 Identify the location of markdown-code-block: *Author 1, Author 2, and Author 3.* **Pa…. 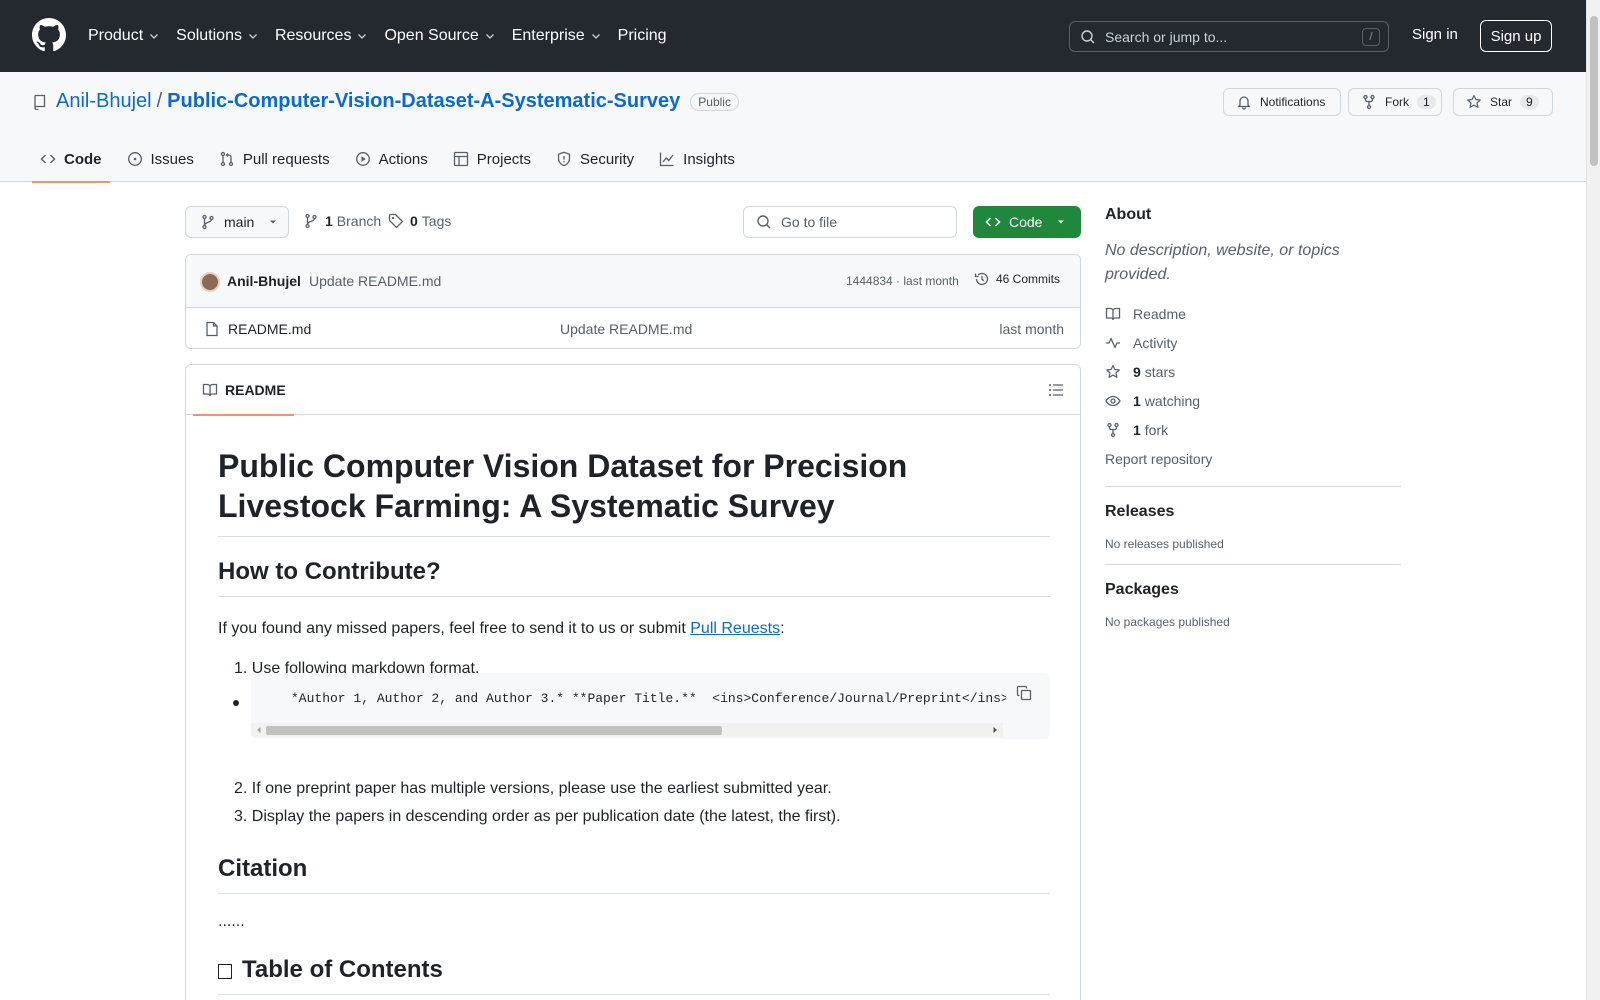
(650, 706).